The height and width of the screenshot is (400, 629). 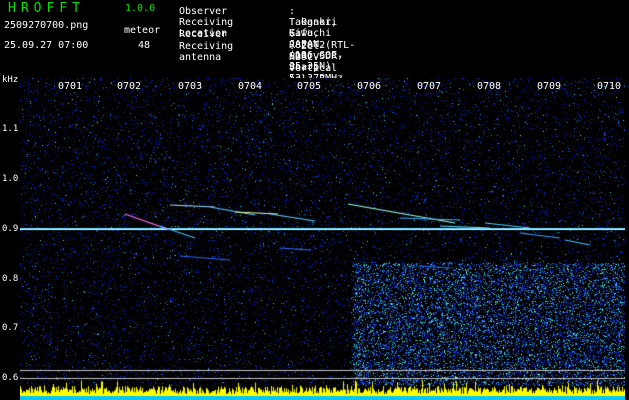 What do you see at coordinates (10, 279) in the screenshot?
I see `y-tick-label: 0.8` at bounding box center [10, 279].